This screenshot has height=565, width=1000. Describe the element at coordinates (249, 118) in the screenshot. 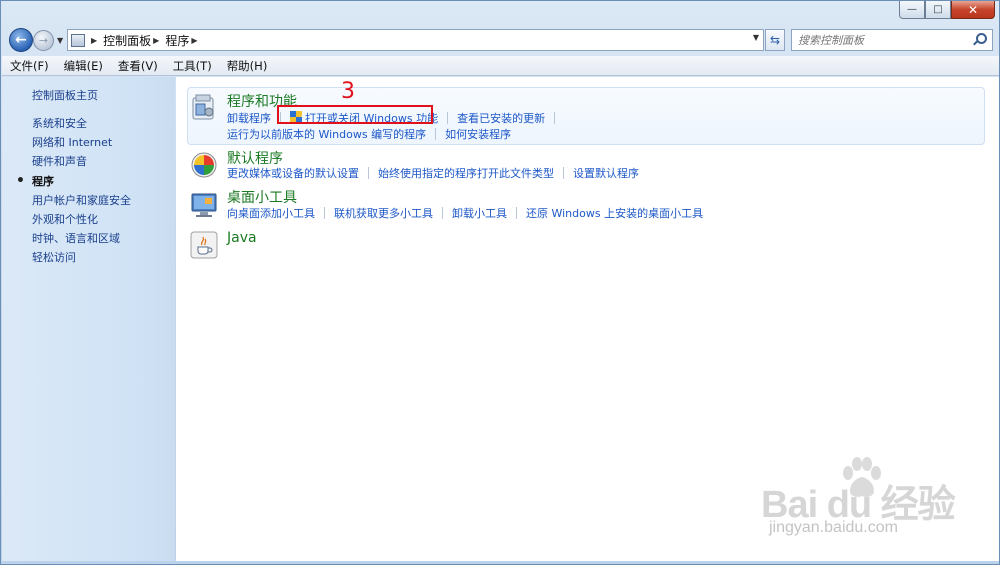

I see `uninstall-program-link: 卸载程序` at that location.